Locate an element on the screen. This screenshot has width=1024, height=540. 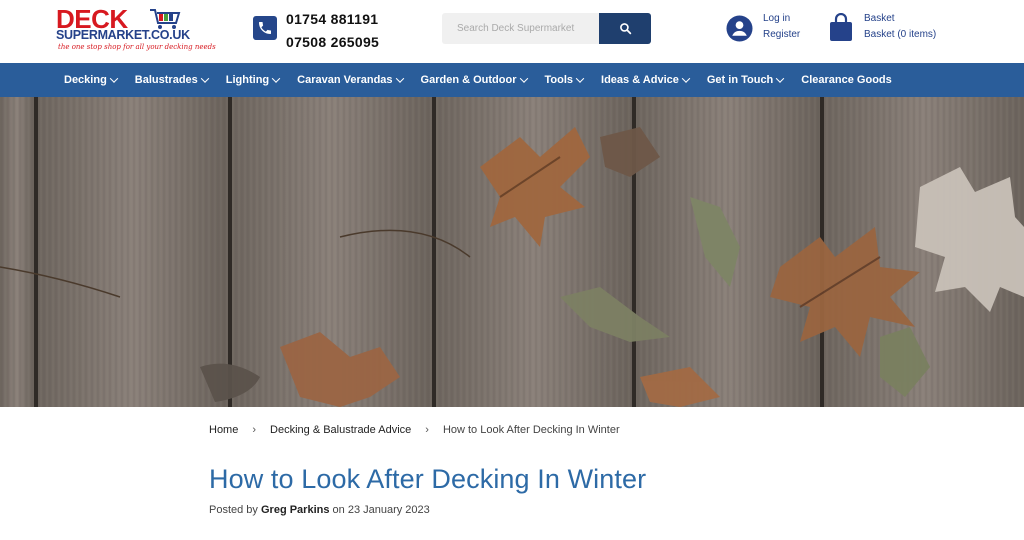
nav-item-lighting: Lighting is located at coordinates (252, 80).